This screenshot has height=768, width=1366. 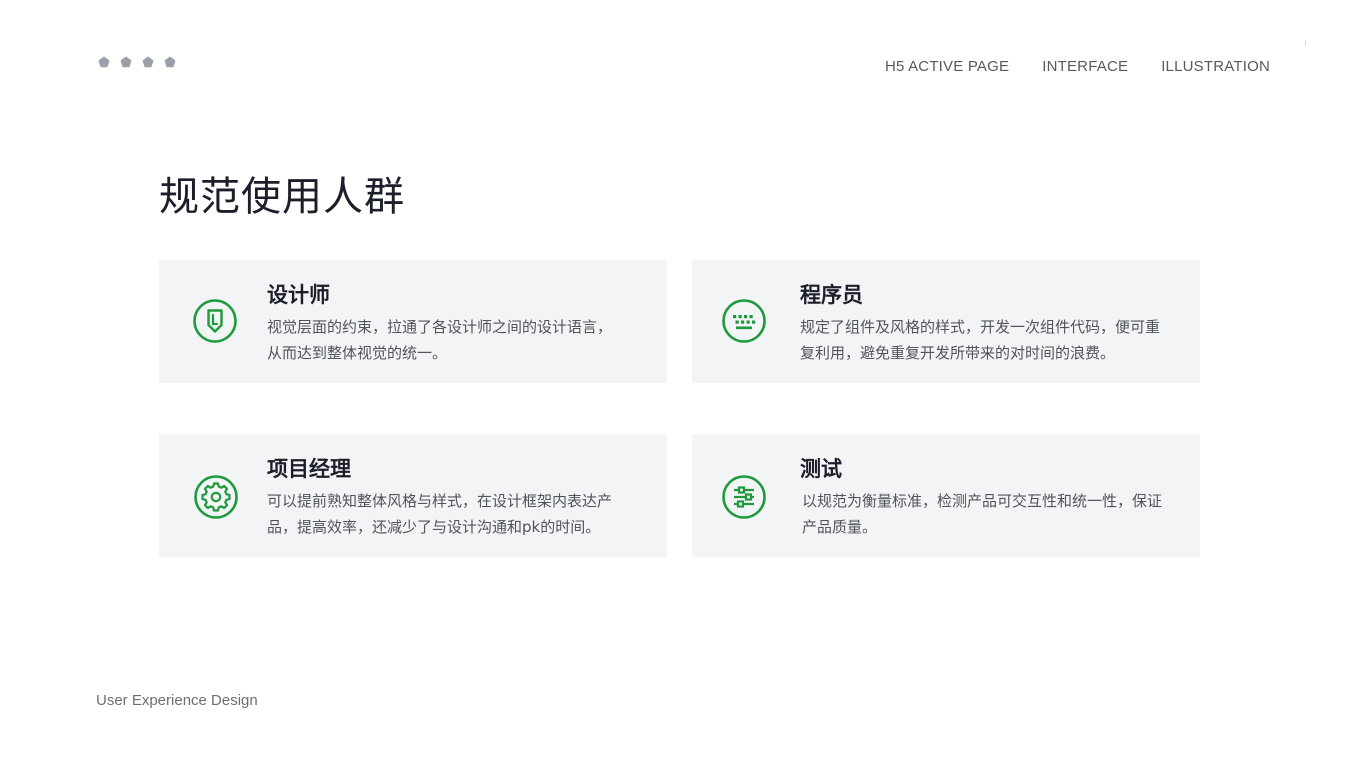 What do you see at coordinates (982, 514) in the screenshot?
I see `card-description: 以规范为衡量标准，检测产品可交互性和统一性，保证 产品质量。` at bounding box center [982, 514].